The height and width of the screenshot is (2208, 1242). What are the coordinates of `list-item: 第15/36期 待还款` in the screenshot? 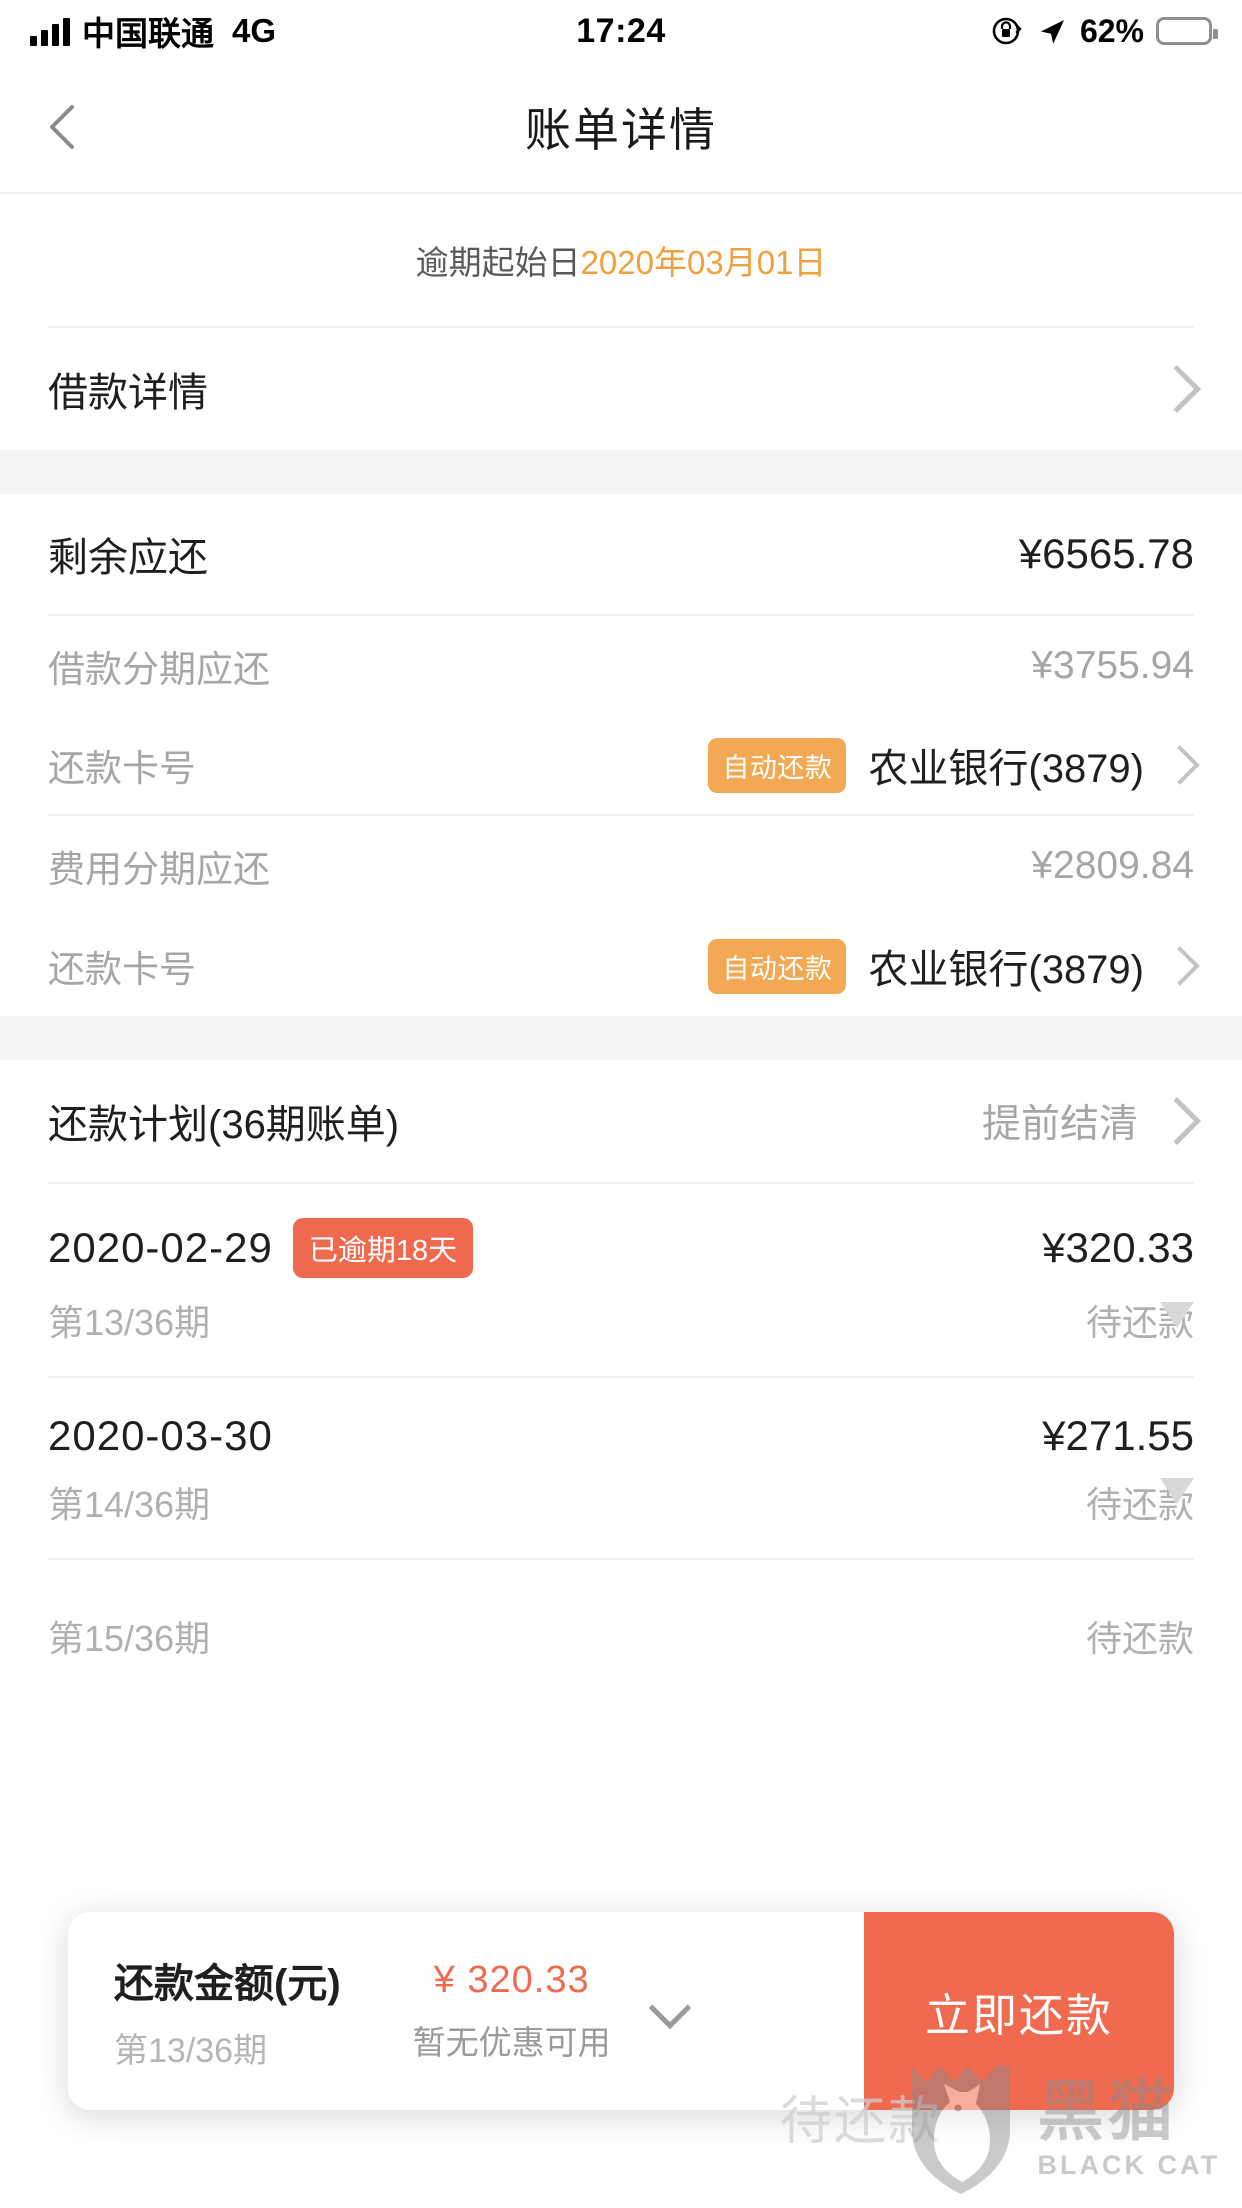 It's located at (621, 1626).